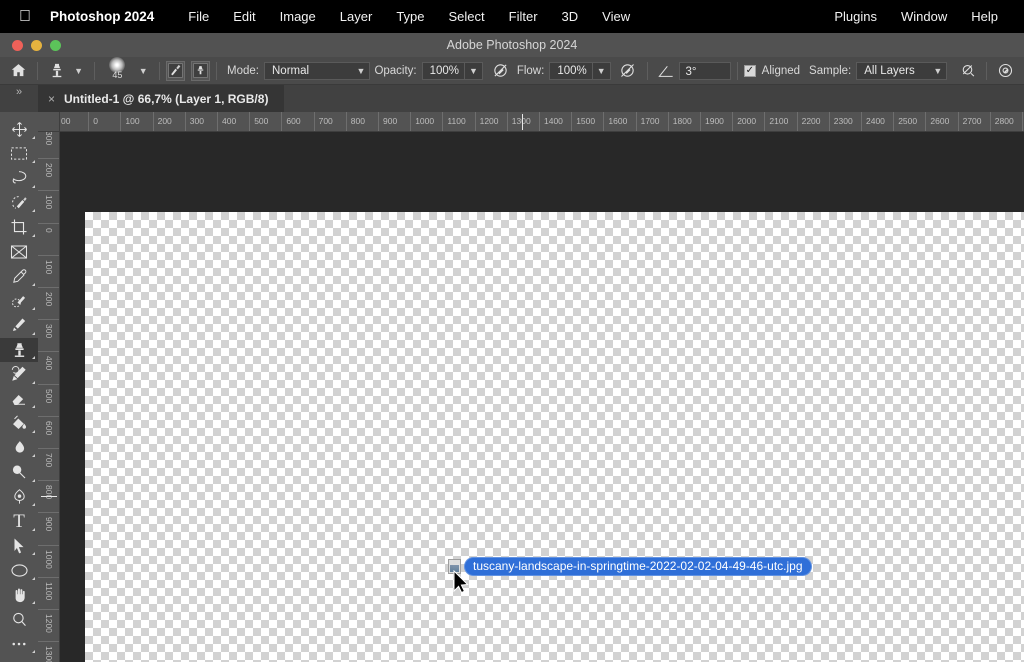 Image resolution: width=1024 pixels, height=662 pixels. Describe the element at coordinates (924, 16) in the screenshot. I see `menu-window: Window` at that location.